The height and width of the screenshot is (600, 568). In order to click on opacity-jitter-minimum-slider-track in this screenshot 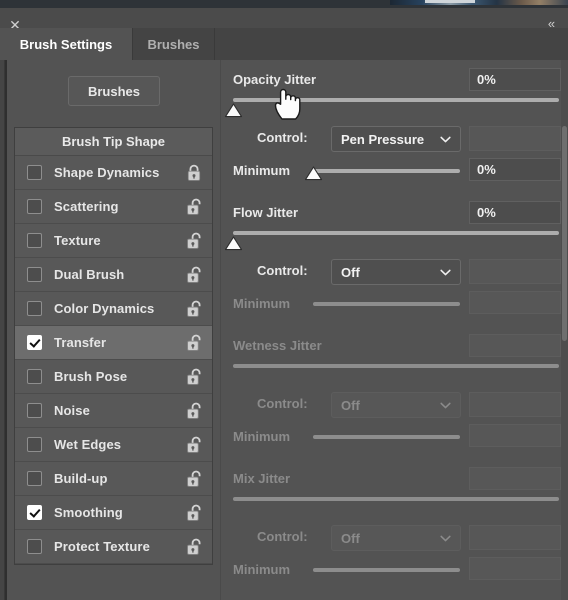, I will do `click(386, 171)`.